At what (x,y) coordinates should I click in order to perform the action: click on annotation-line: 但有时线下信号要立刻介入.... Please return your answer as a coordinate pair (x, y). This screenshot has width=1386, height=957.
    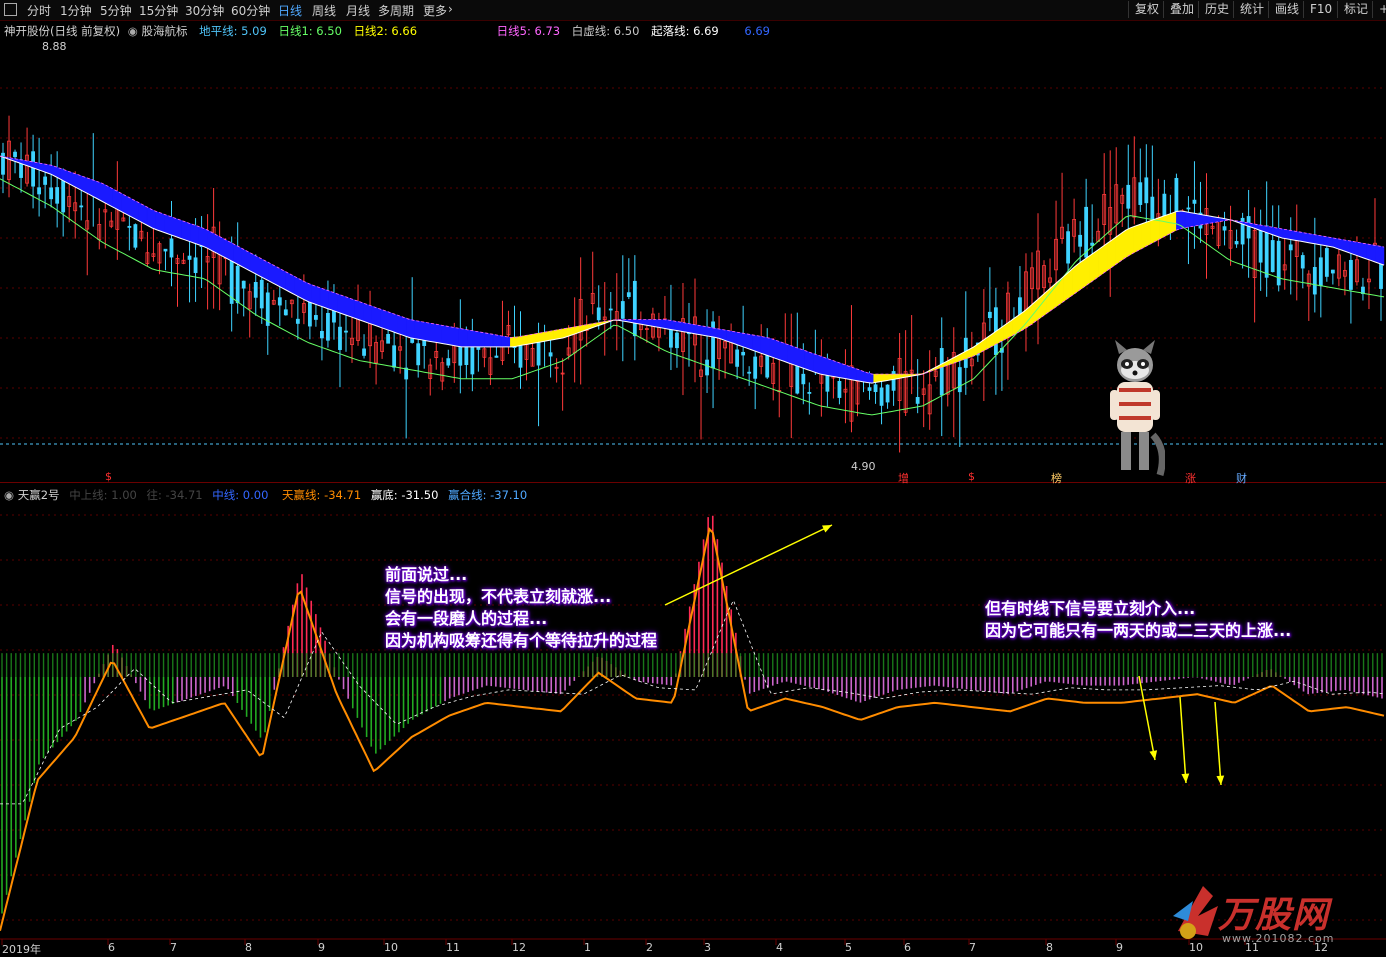
    Looking at the image, I should click on (1090, 608).